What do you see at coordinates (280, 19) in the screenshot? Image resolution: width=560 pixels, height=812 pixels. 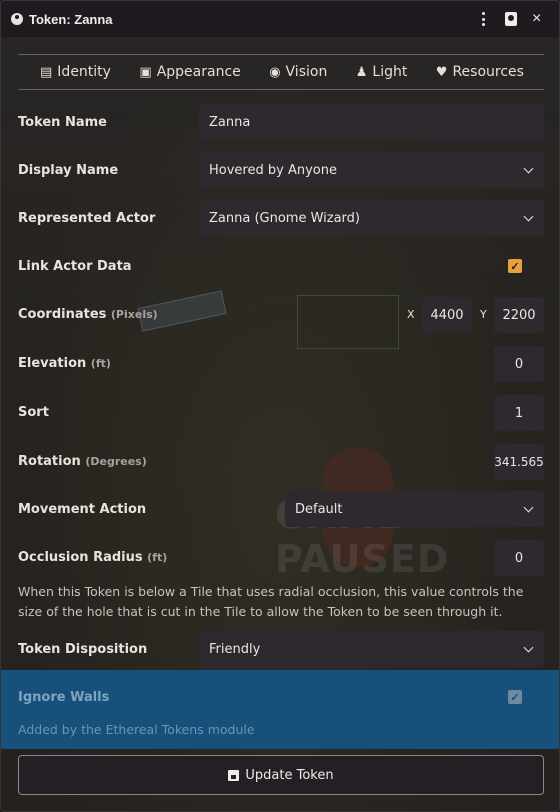 I see `window-titlebar: Token: Zanna ×` at bounding box center [280, 19].